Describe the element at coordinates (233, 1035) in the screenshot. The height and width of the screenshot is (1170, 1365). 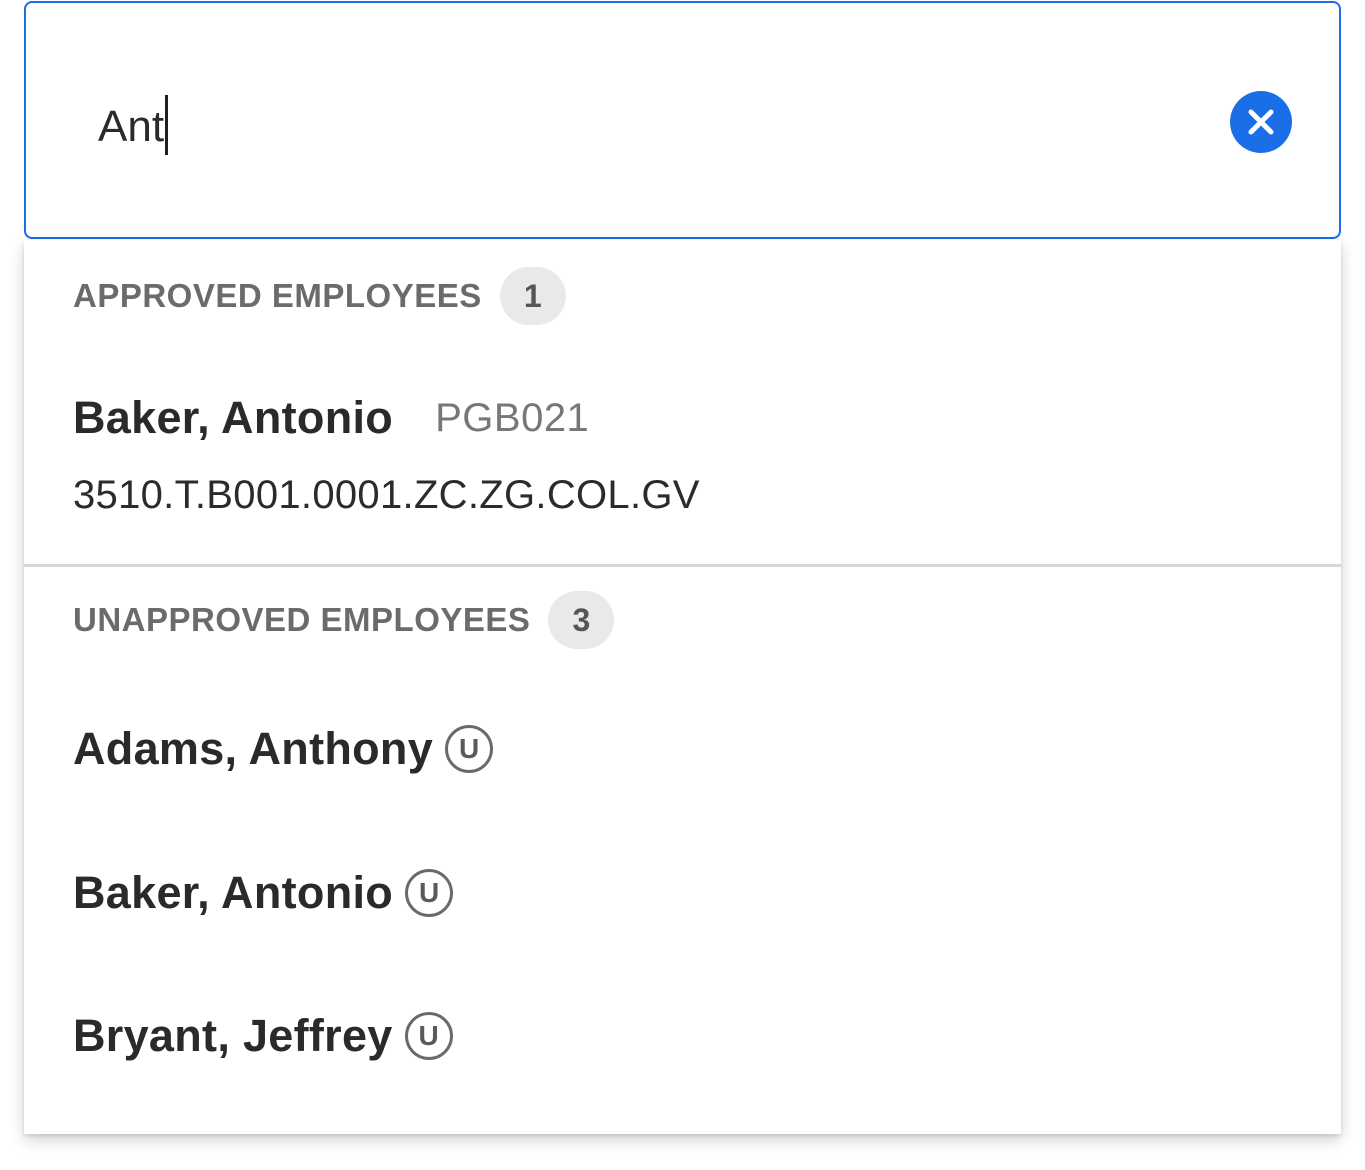
I see `employee-name: Bryant, Jeffrey` at that location.